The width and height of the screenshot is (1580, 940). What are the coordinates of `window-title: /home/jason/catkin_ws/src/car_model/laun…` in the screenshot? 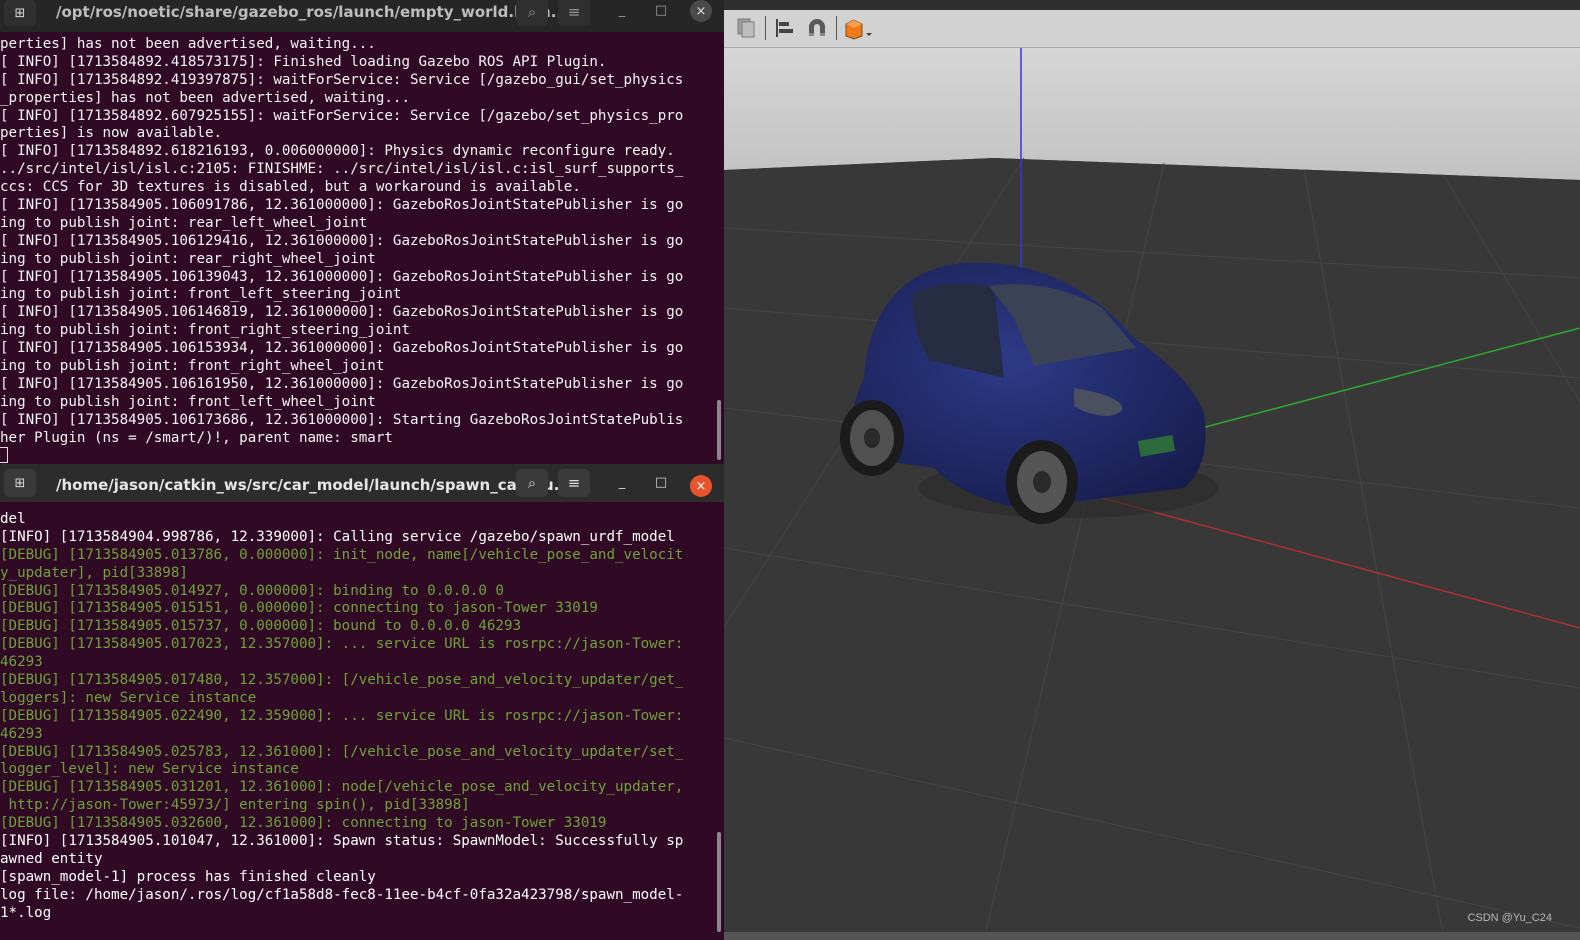 It's located at (313, 485).